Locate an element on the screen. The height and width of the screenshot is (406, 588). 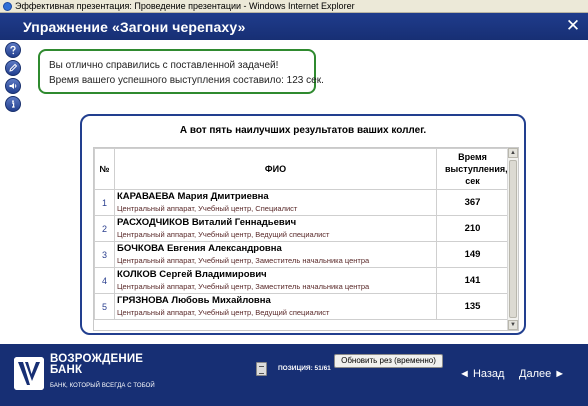
row-number: 5 is located at coordinates (104, 306).